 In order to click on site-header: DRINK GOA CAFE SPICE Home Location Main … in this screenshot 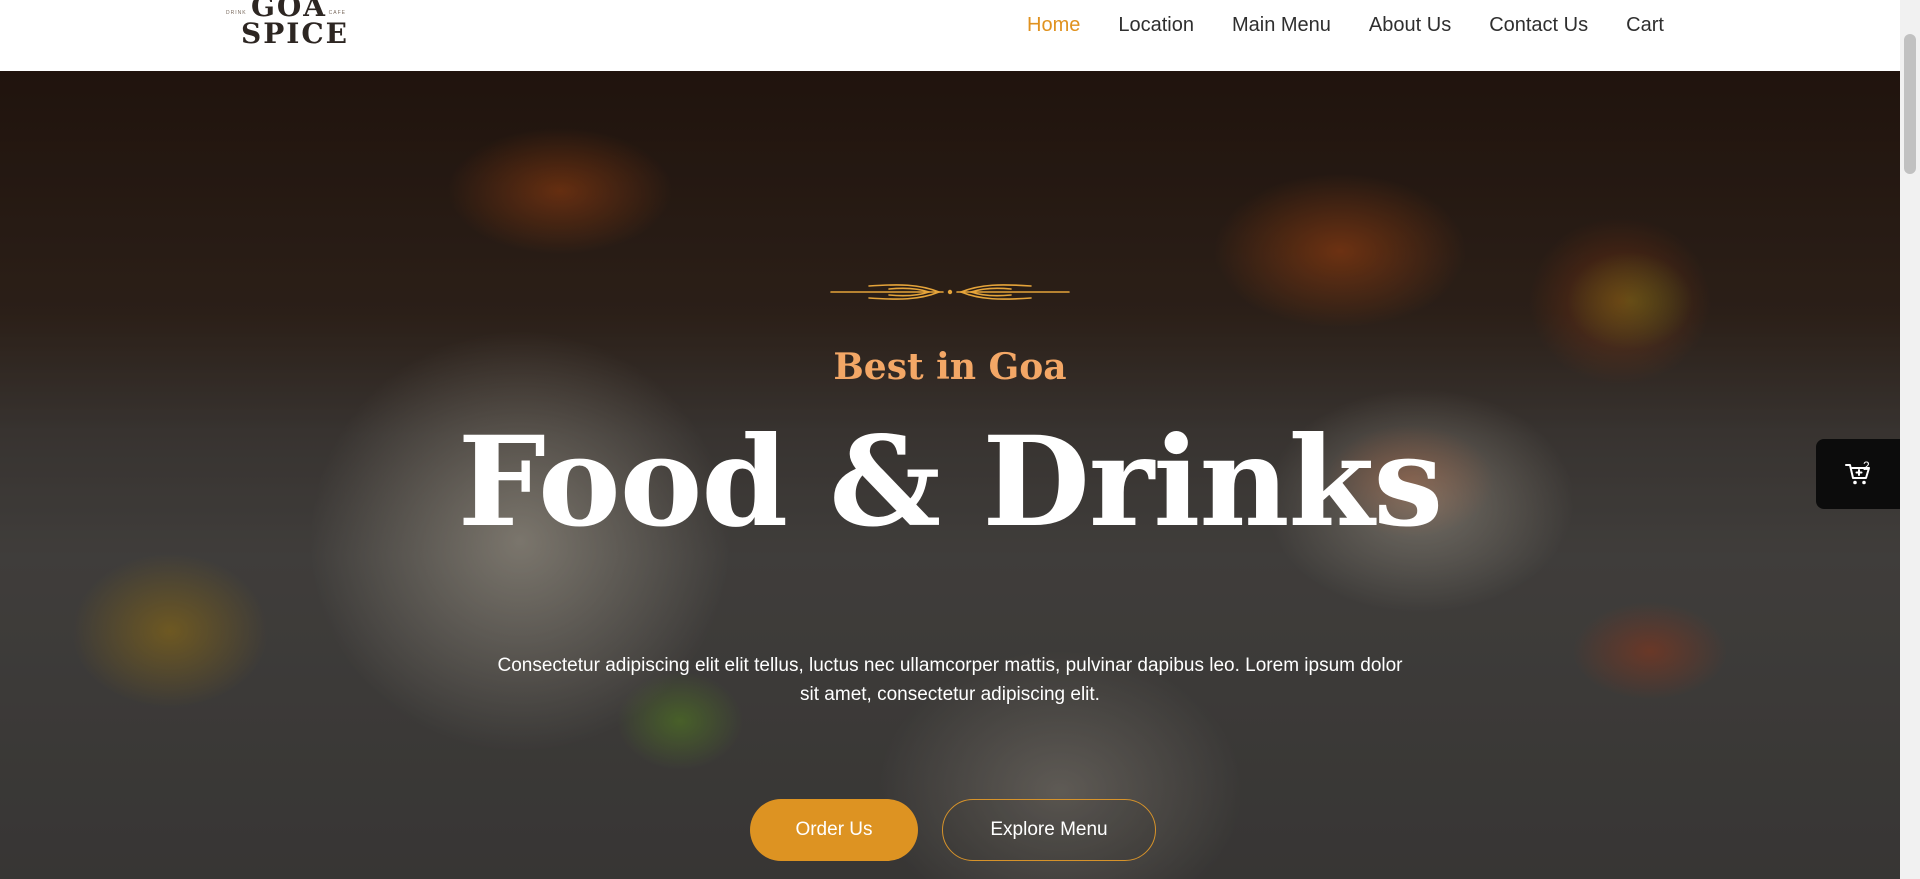, I will do `click(950, 35)`.